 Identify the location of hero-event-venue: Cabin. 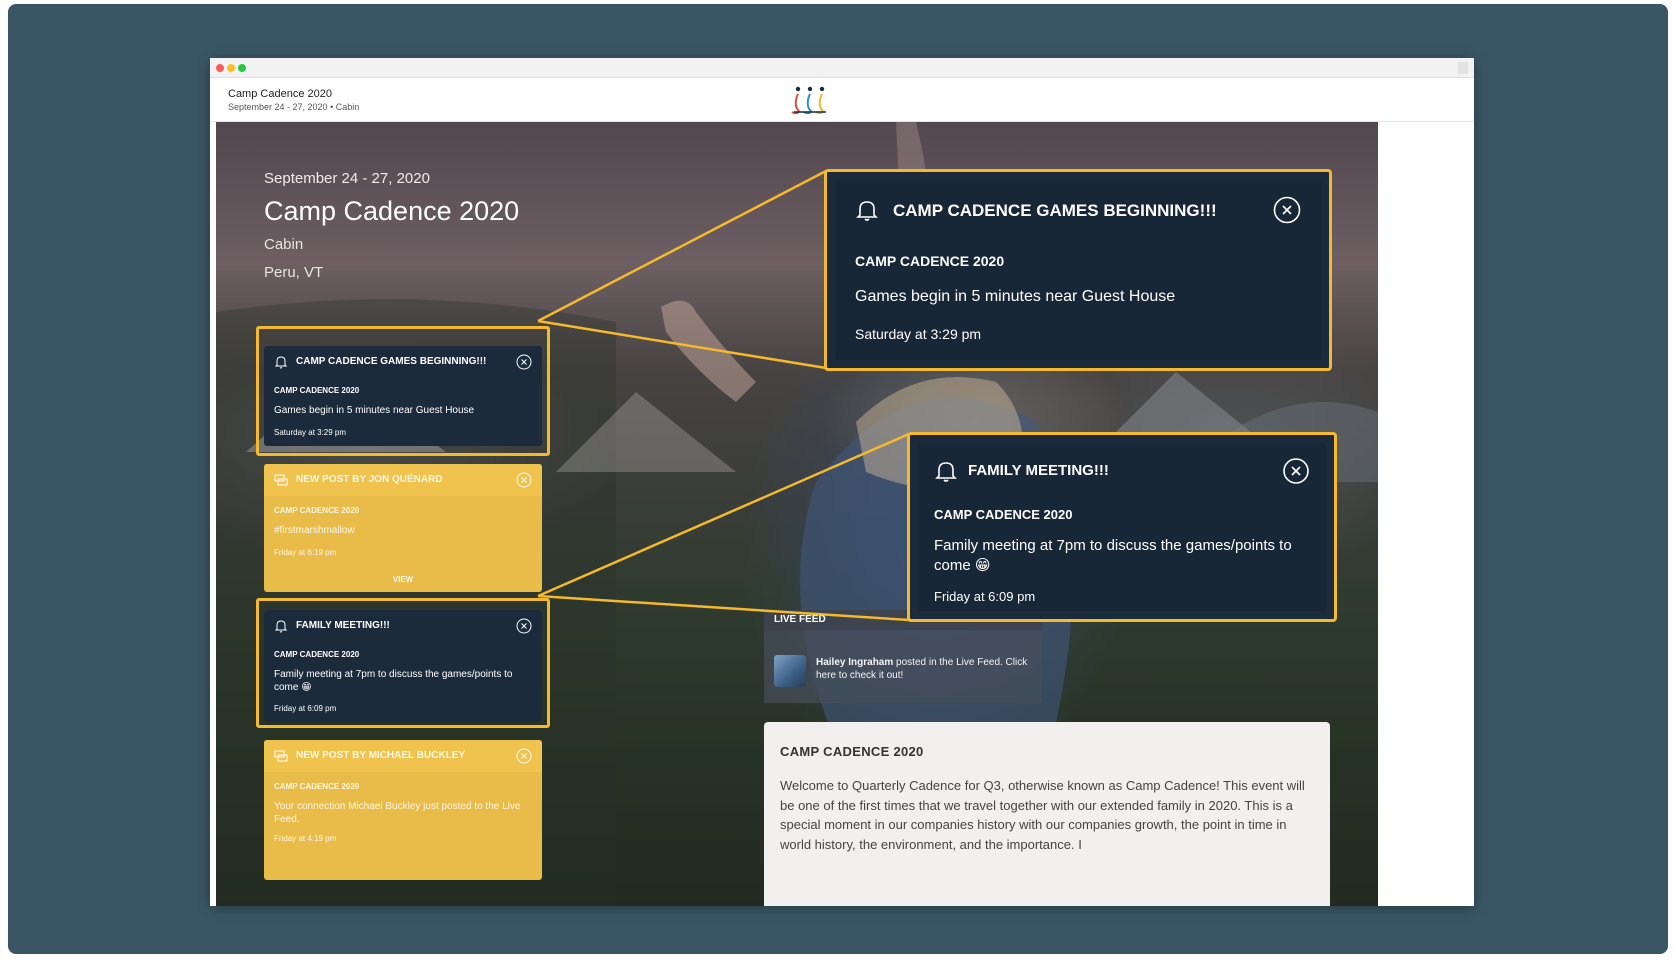
(284, 244).